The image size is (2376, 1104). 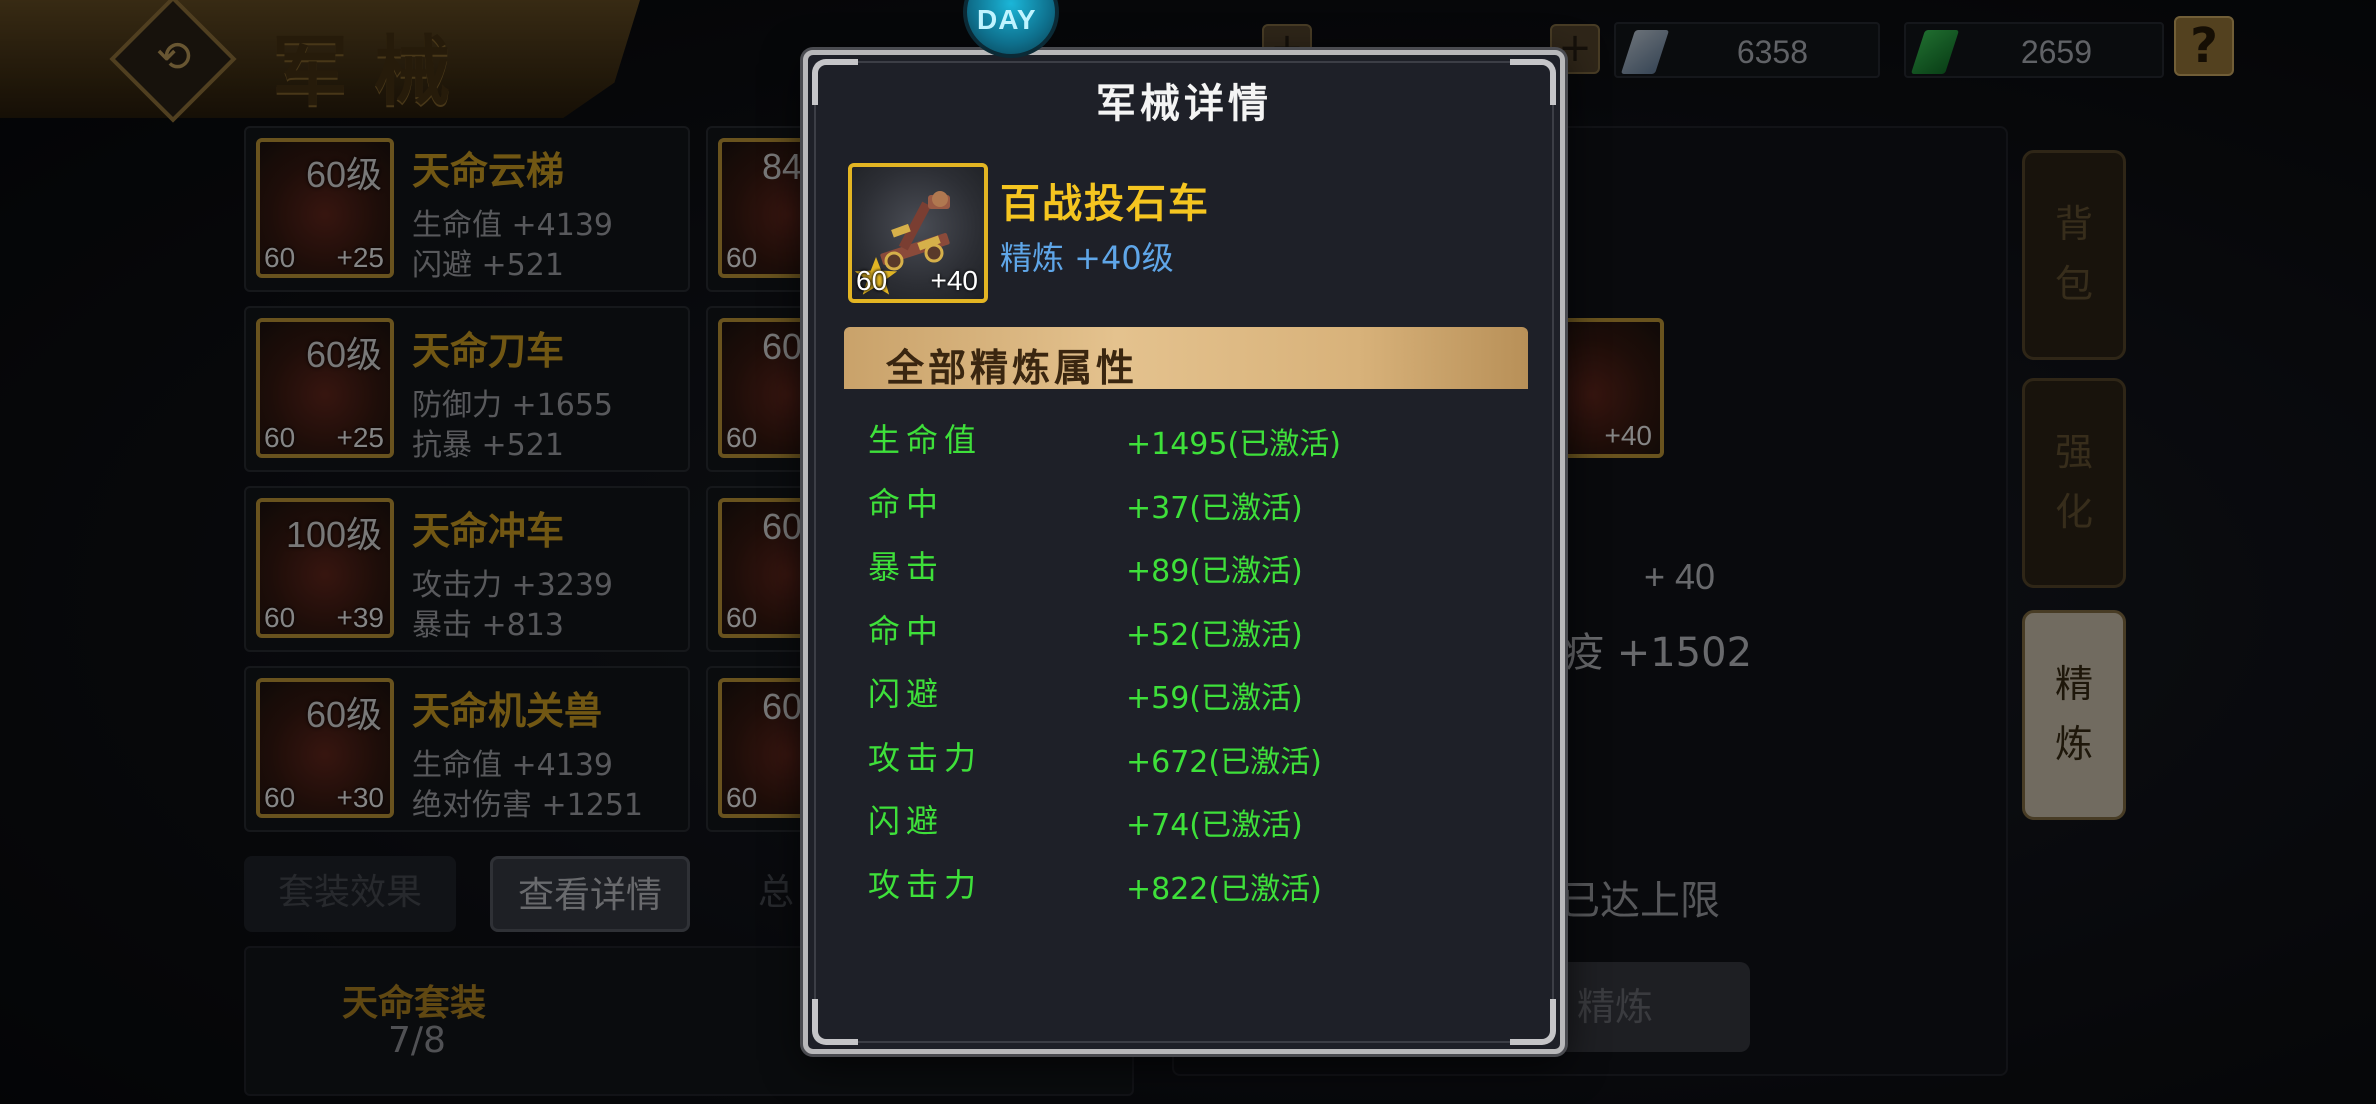 I want to click on attribute-value: +1495(已激活), so click(x=1233, y=444).